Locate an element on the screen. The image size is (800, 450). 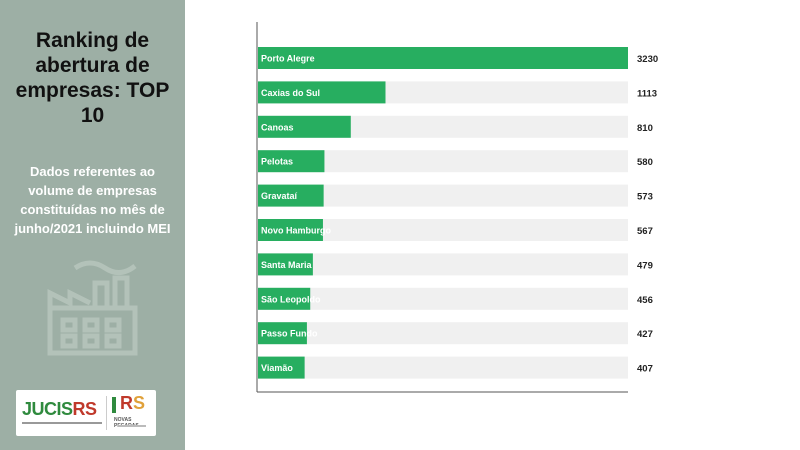
value-label: 479 is located at coordinates (645, 265).